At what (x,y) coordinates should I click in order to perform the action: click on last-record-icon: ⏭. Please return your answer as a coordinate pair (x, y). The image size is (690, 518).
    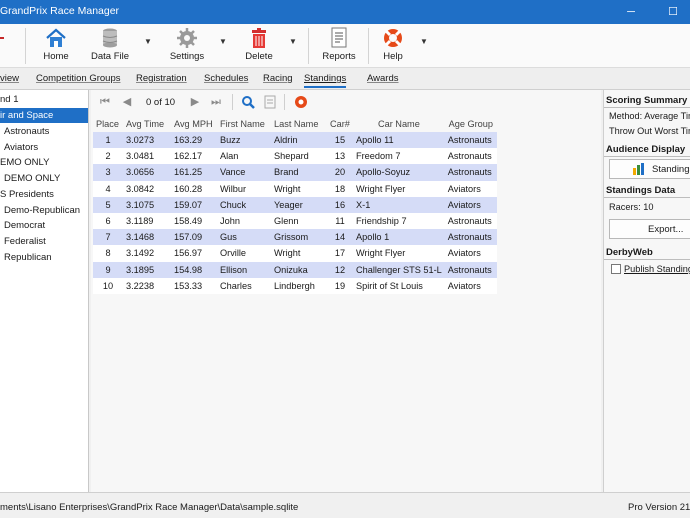
    Looking at the image, I should click on (216, 102).